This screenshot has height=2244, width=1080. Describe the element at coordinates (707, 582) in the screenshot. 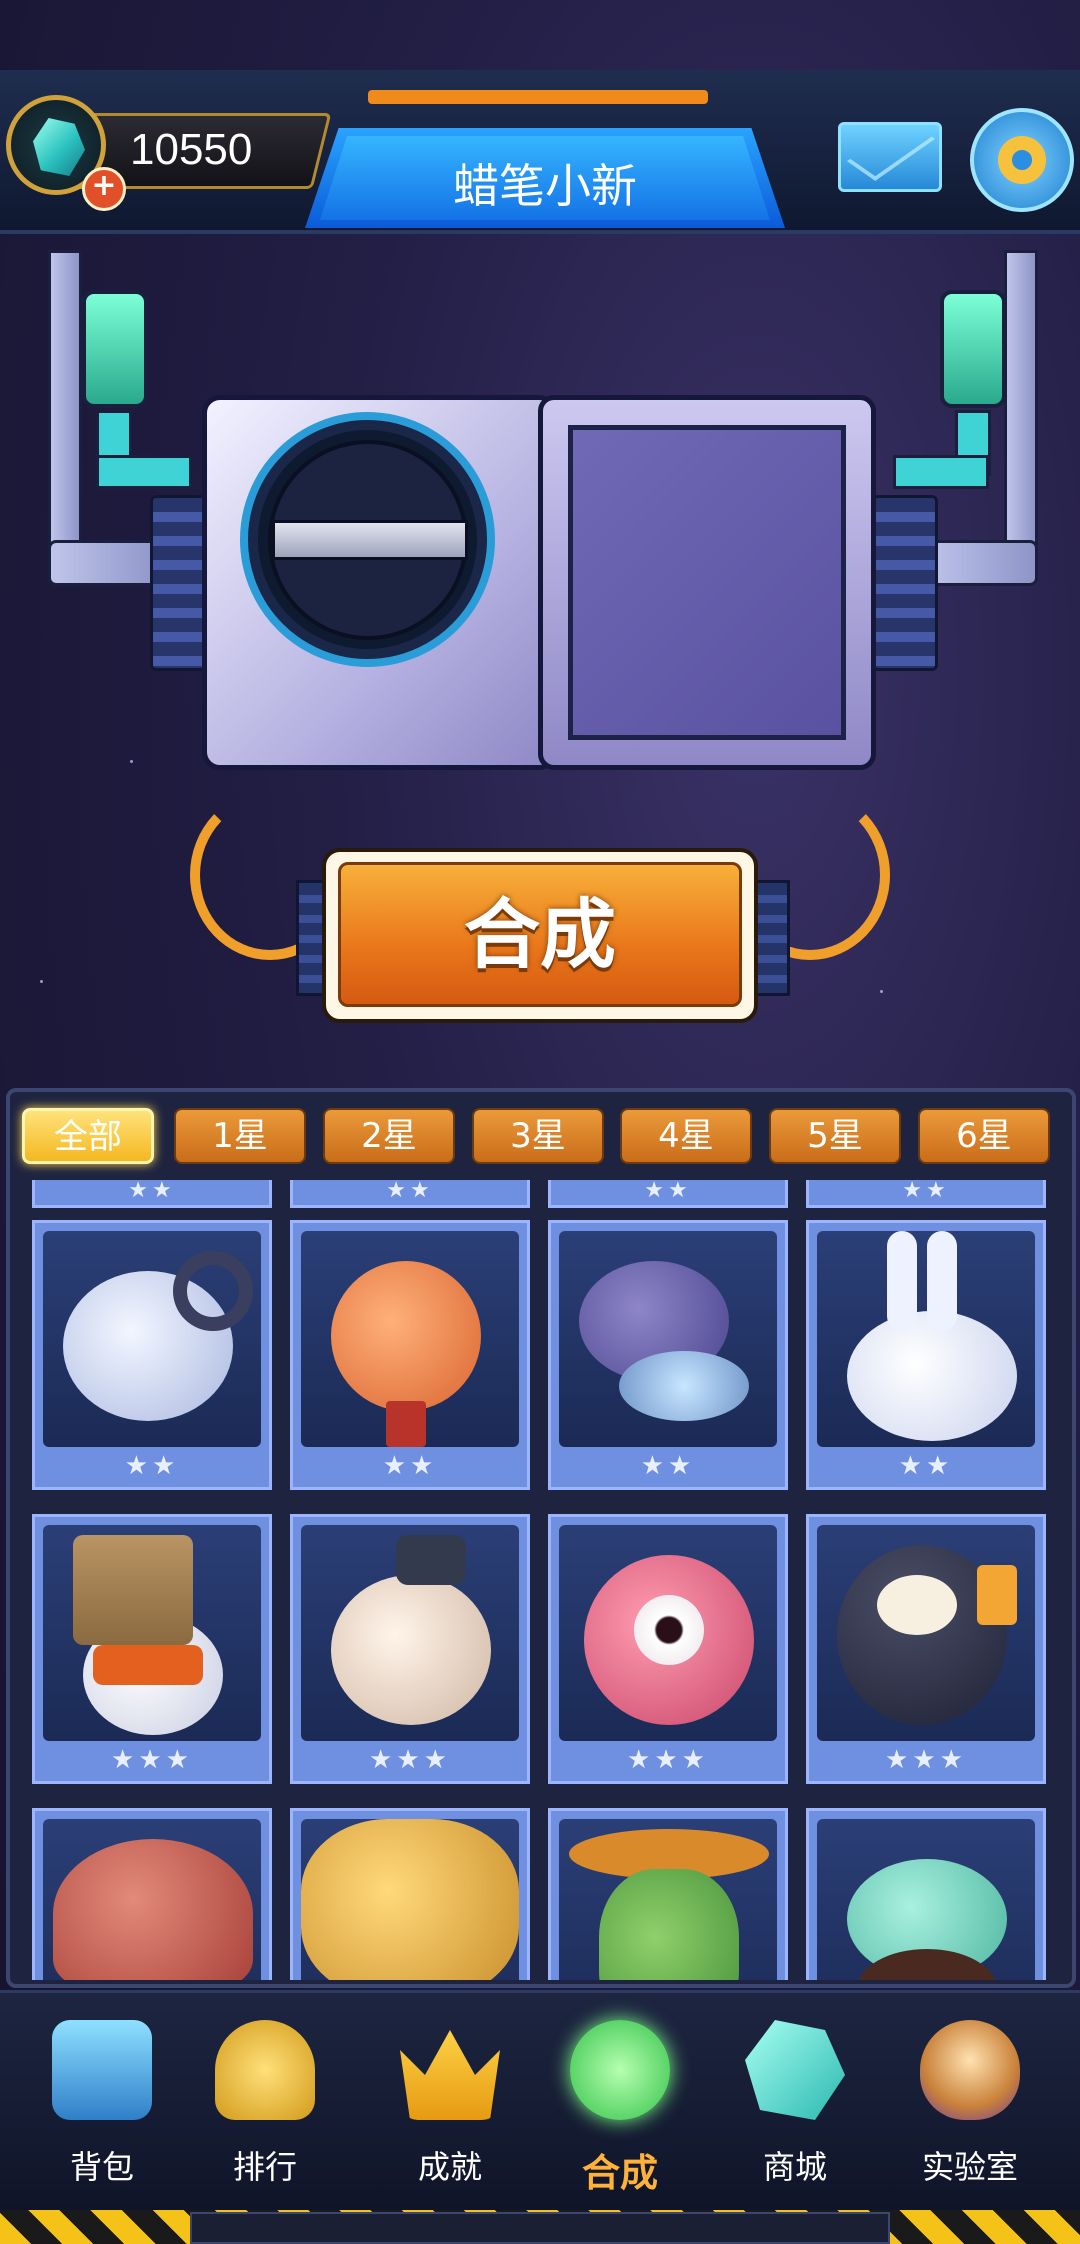

I see `machine-output-tray` at that location.